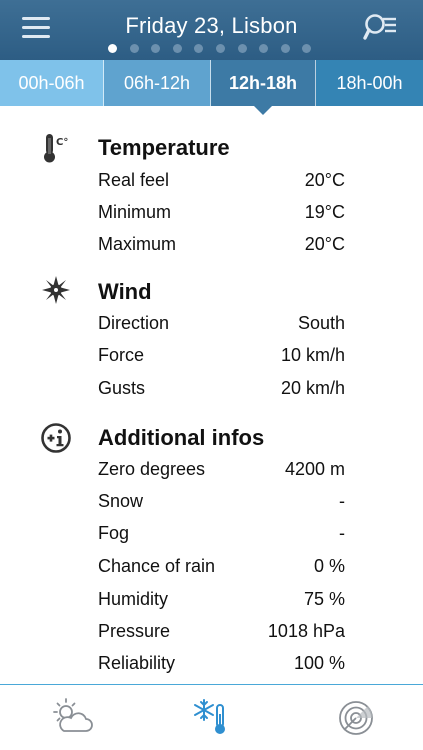 The image size is (423, 750). Describe the element at coordinates (114, 532) in the screenshot. I see `row-label: Fog` at that location.